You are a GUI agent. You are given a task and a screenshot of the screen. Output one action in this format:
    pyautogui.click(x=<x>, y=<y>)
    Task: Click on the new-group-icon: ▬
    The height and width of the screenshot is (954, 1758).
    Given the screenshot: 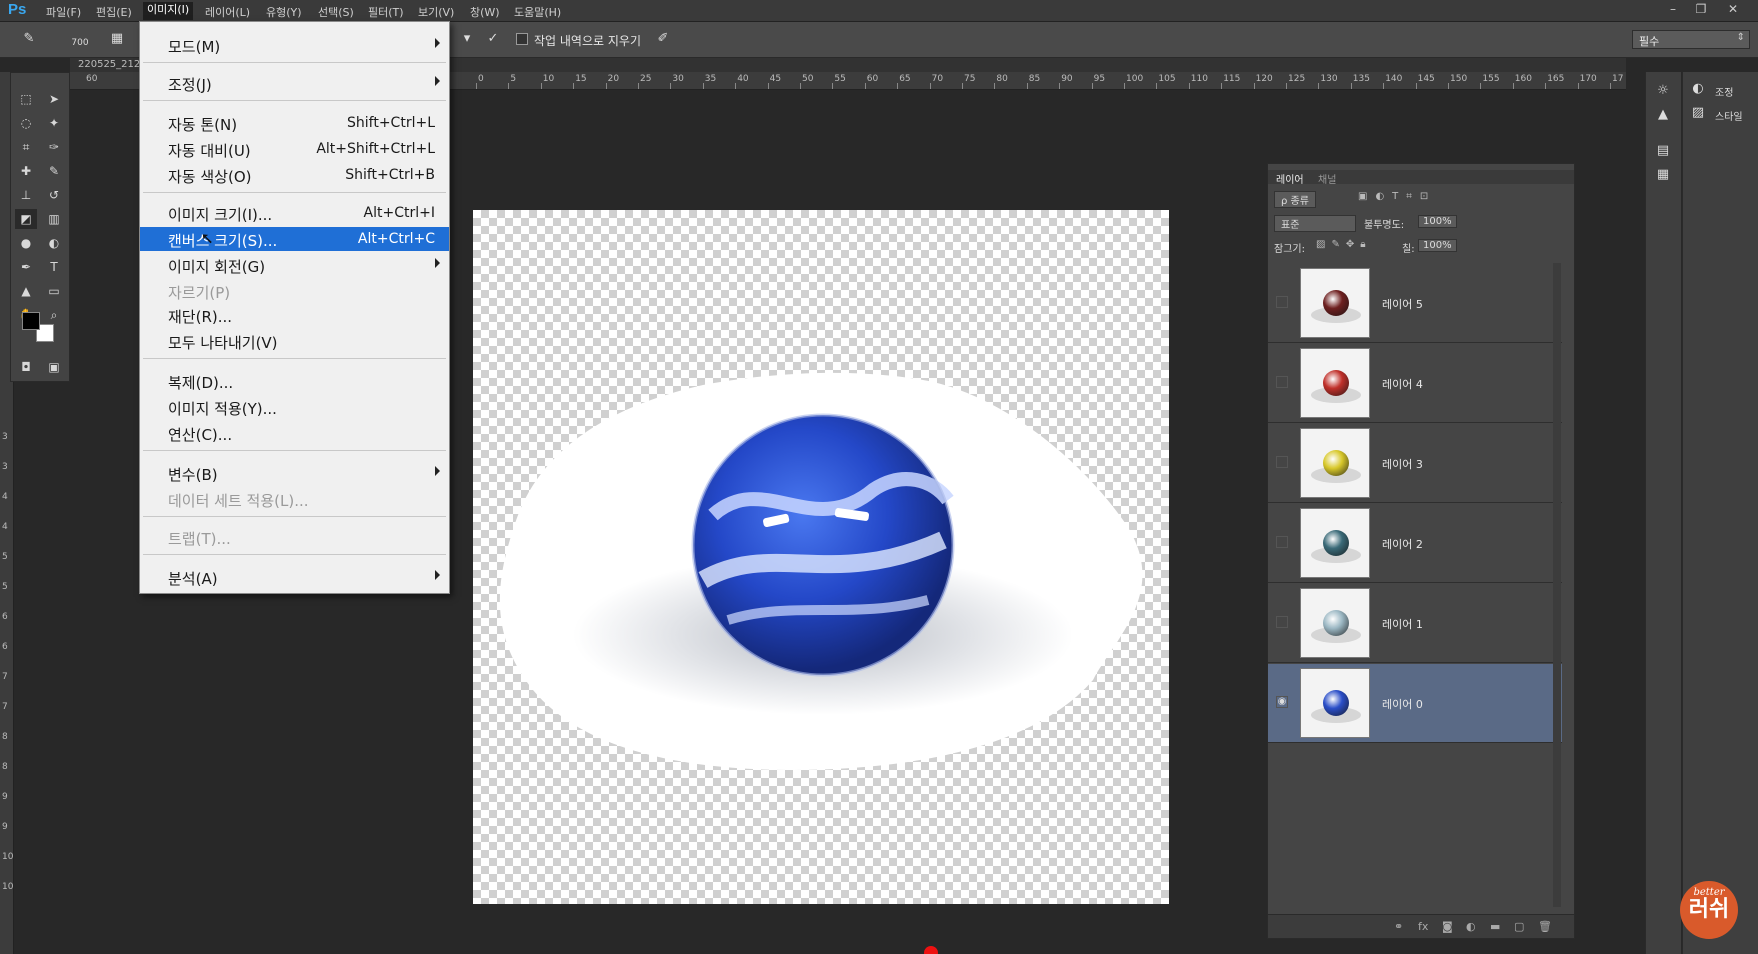 What is the action you would take?
    pyautogui.click(x=1495, y=926)
    